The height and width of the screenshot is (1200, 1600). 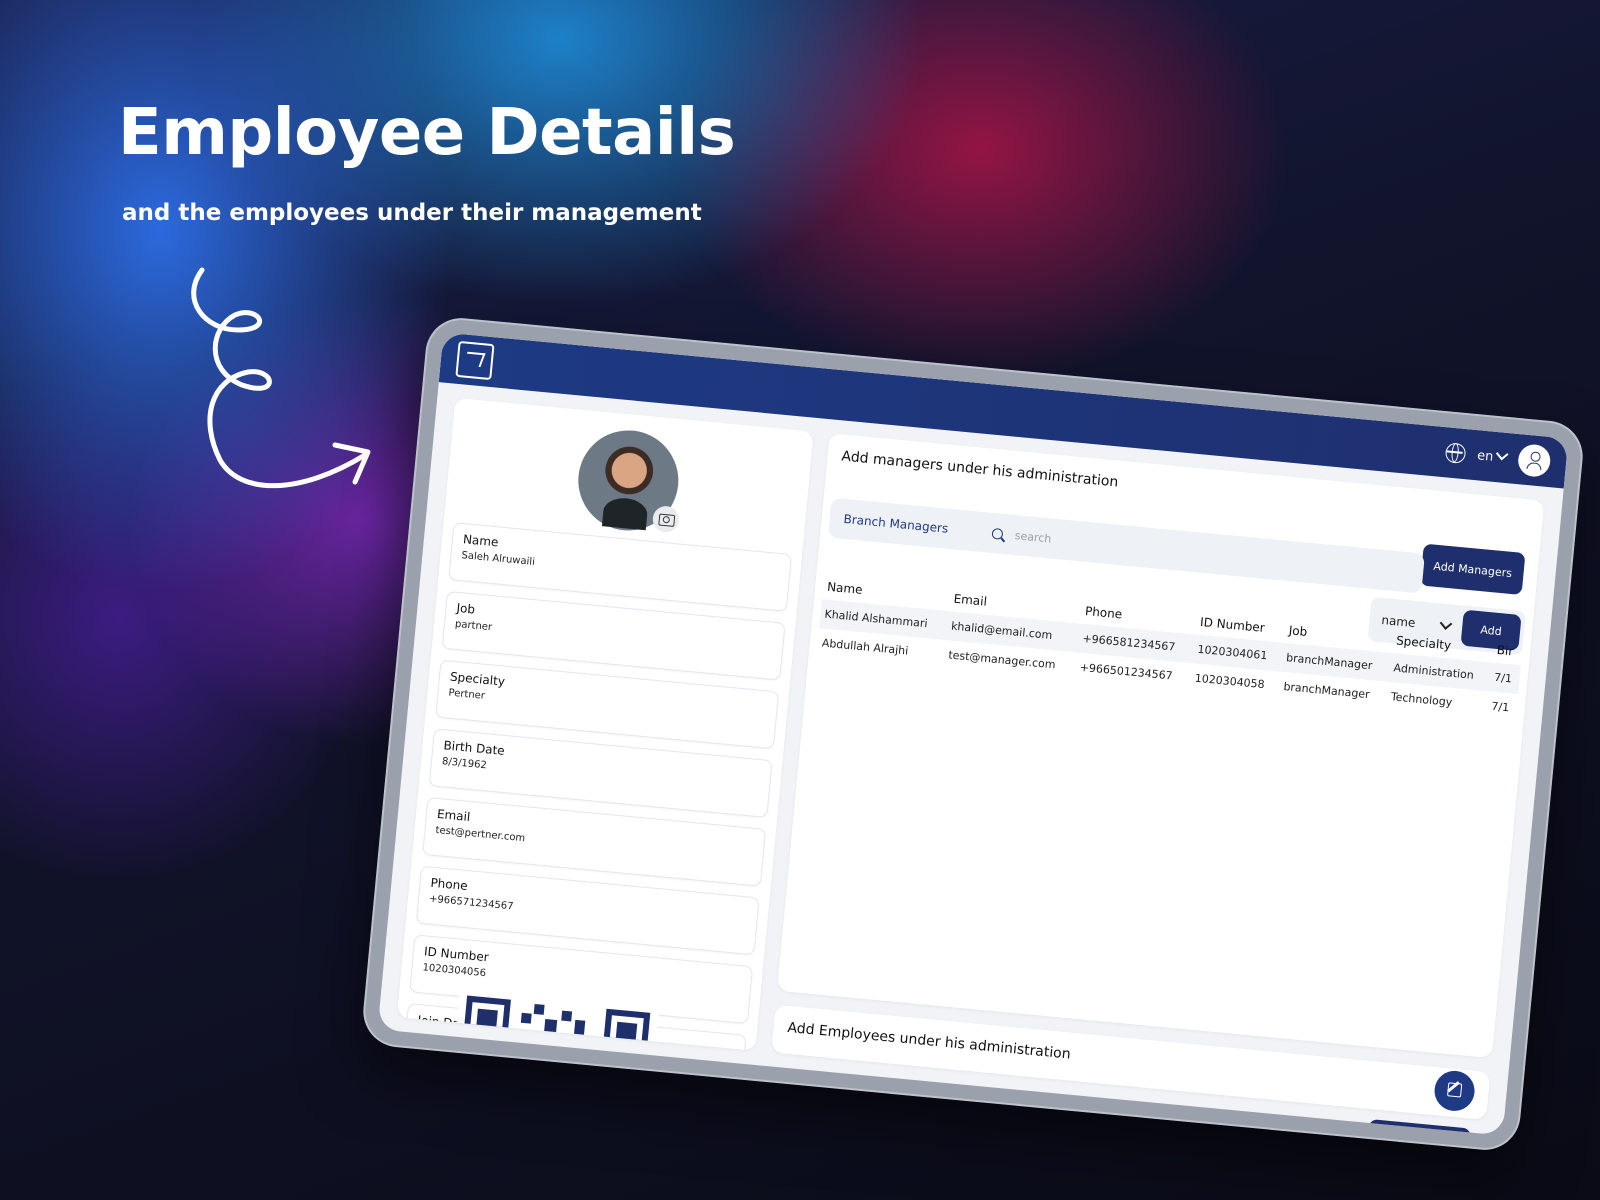 I want to click on arrow-swirl-icon, so click(x=281, y=378).